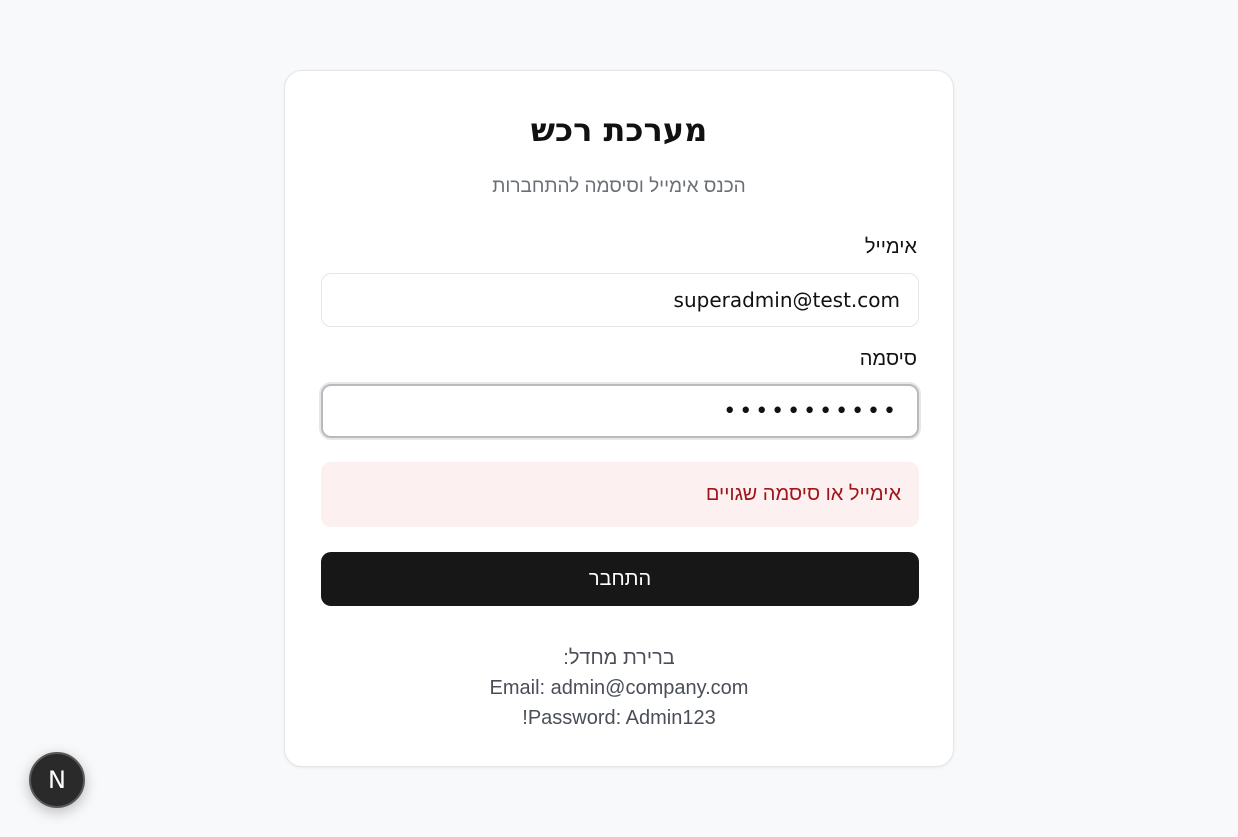  Describe the element at coordinates (890, 247) in the screenshot. I see `email-label: אימייל` at that location.